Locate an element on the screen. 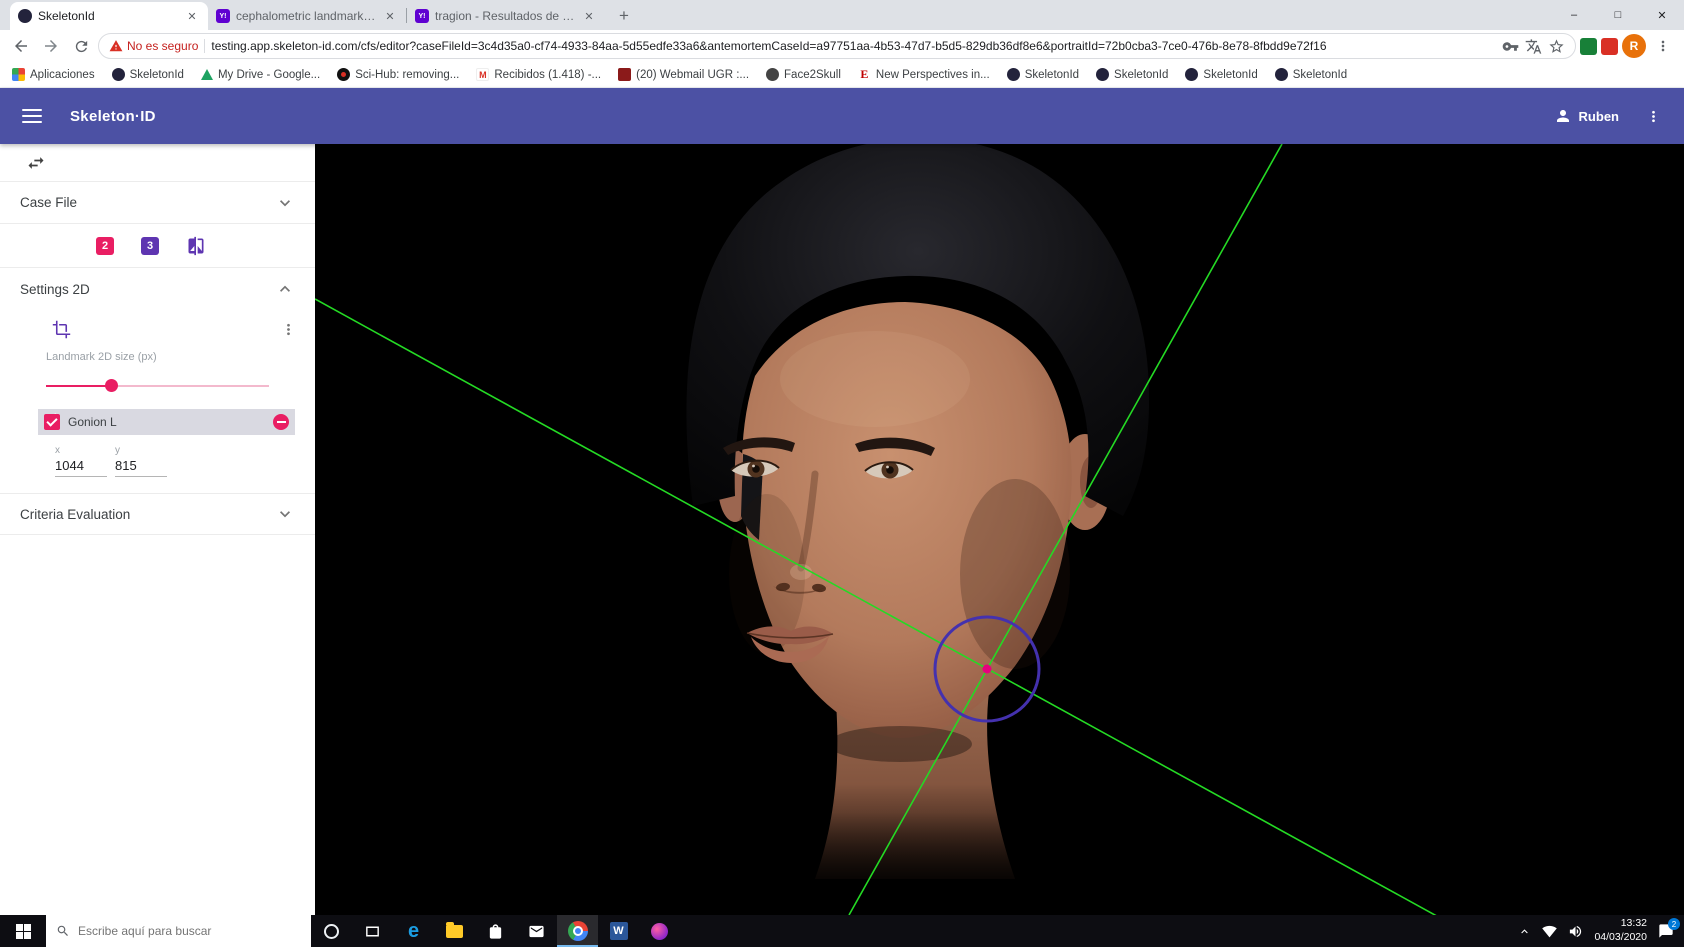 The image size is (1684, 947). forward-icon is located at coordinates (51, 46).